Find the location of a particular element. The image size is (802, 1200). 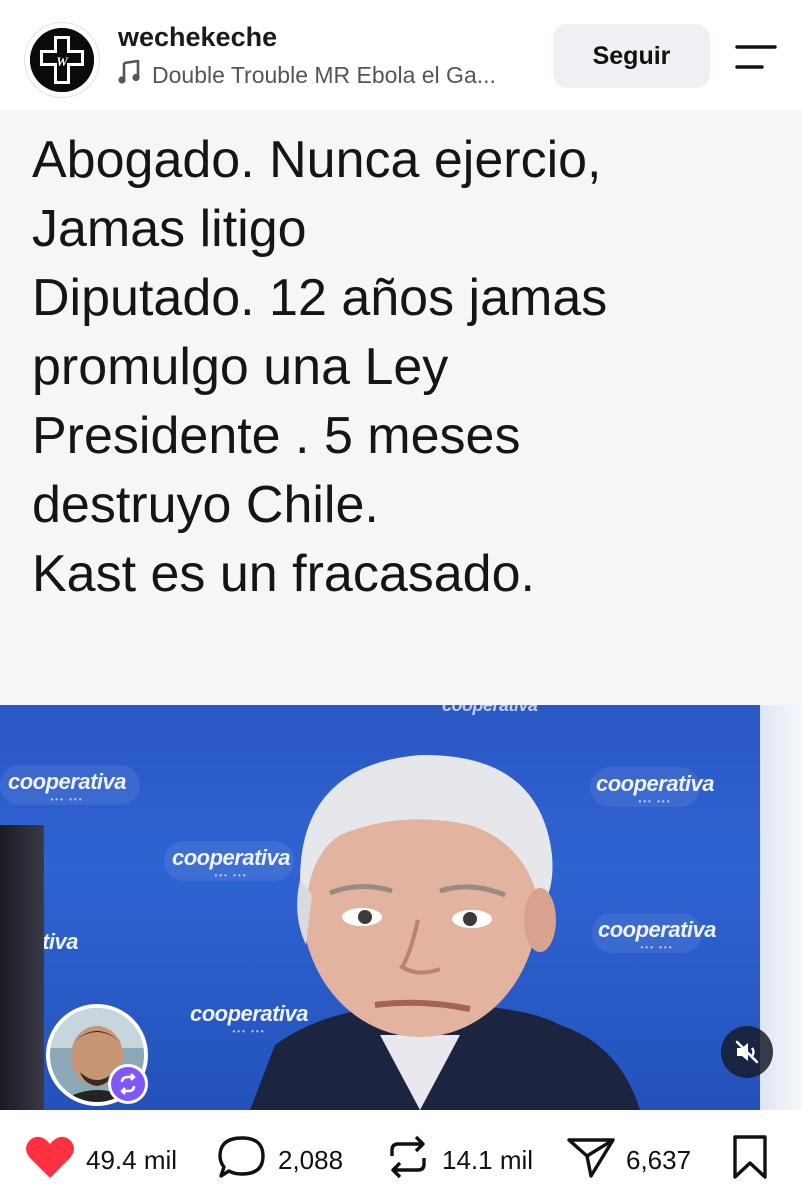

bookmark-icon is located at coordinates (750, 1160).